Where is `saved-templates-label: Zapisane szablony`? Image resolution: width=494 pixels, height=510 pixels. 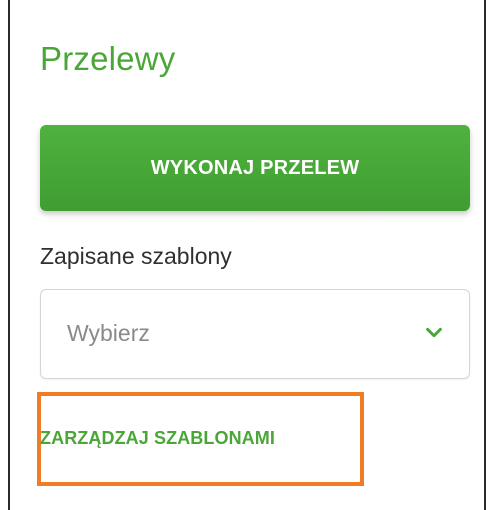 saved-templates-label: Zapisane szablony is located at coordinates (136, 256).